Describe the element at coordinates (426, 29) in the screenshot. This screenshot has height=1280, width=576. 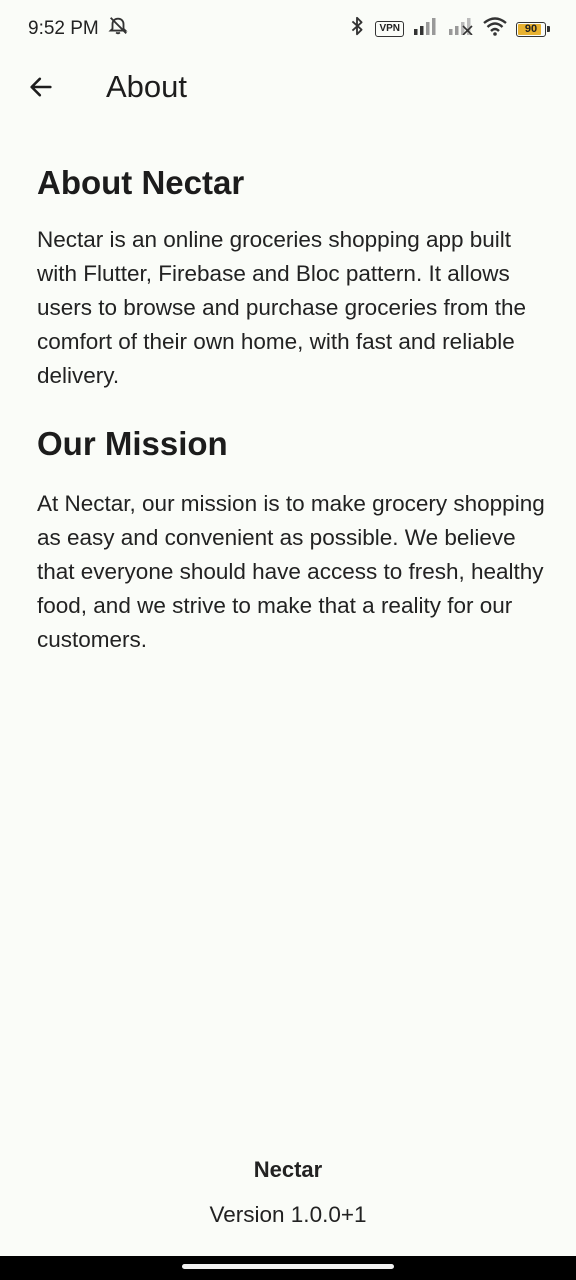
I see `signal-icon` at that location.